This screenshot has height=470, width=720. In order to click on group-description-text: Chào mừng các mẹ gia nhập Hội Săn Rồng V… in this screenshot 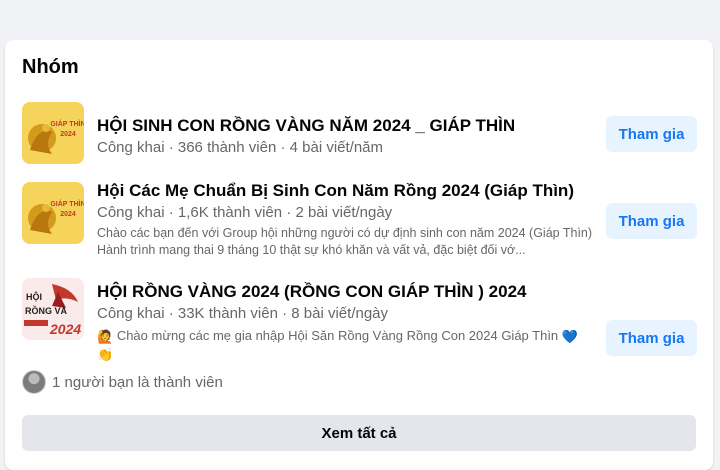, I will do `click(337, 335)`.